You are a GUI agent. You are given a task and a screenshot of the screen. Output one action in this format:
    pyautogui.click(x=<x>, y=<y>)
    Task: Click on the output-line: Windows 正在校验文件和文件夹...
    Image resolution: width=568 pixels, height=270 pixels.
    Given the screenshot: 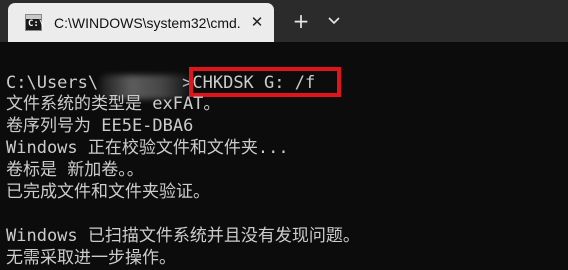 What is the action you would take?
    pyautogui.click(x=147, y=148)
    